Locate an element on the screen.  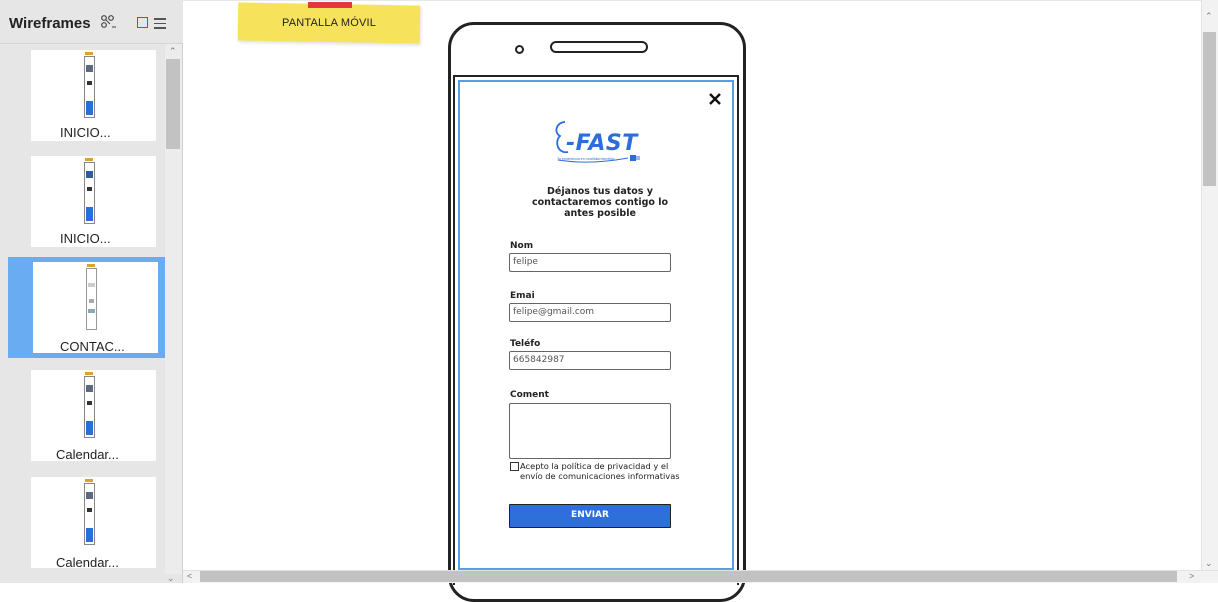
privacy-checkbox is located at coordinates (514, 466).